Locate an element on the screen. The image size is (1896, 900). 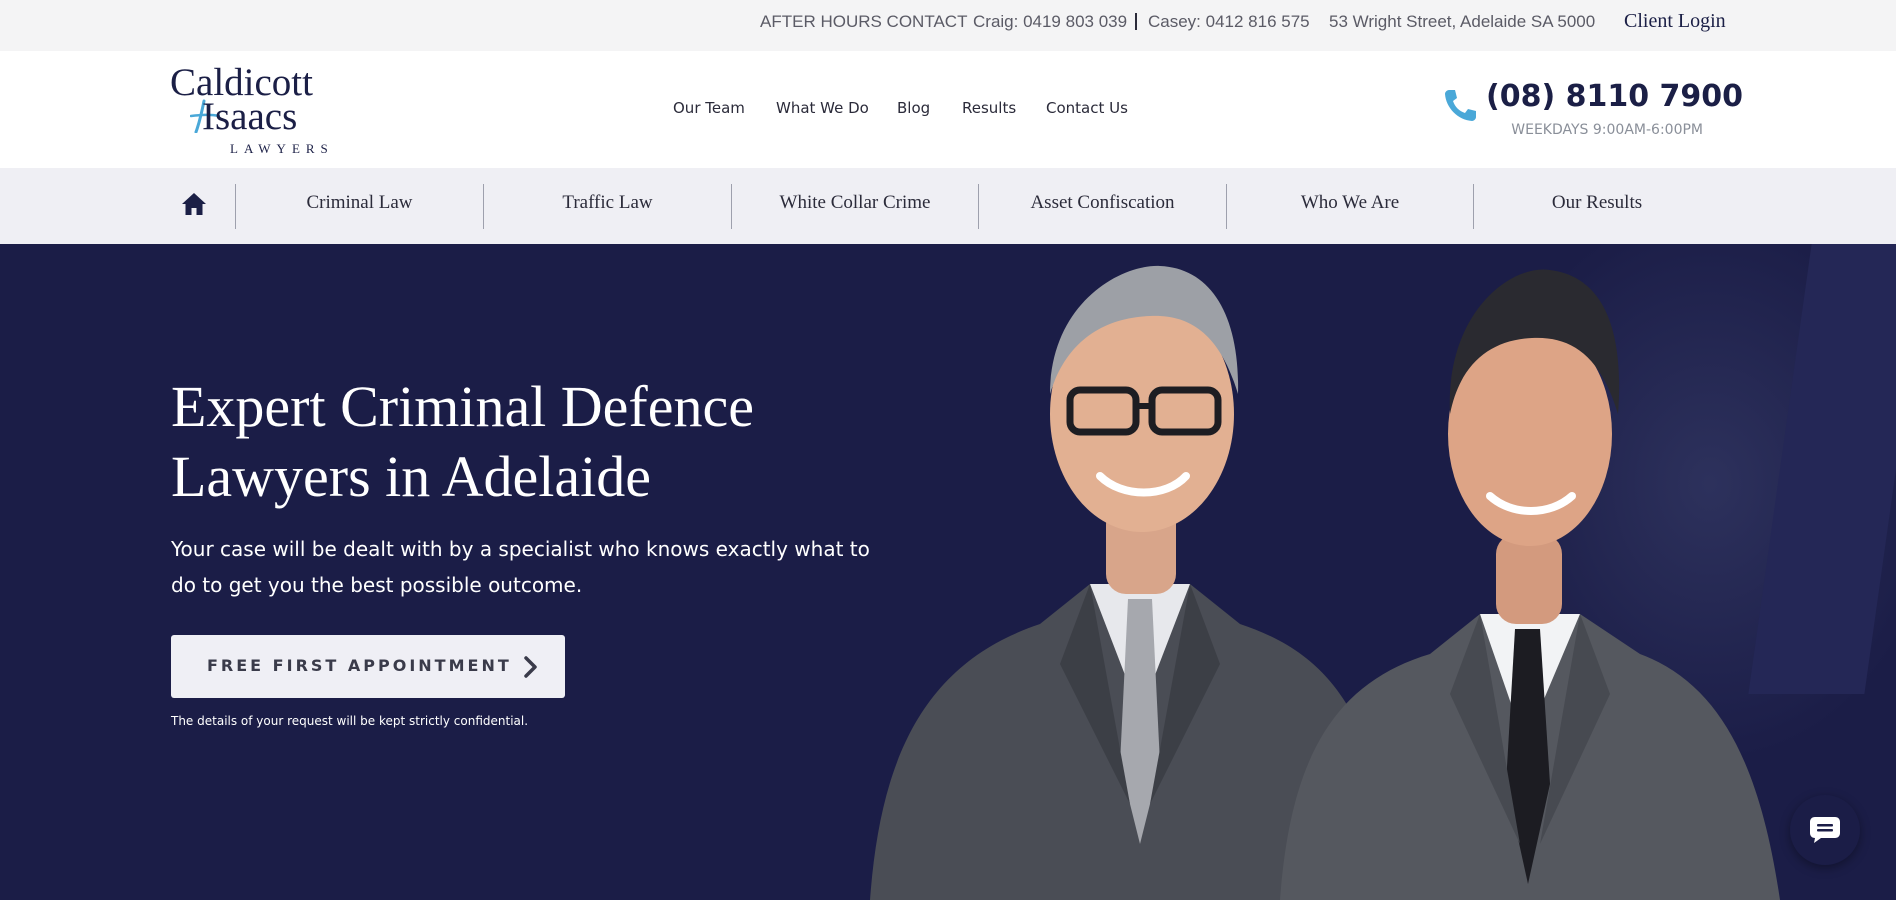
client-login-link: Client Login is located at coordinates (1675, 21).